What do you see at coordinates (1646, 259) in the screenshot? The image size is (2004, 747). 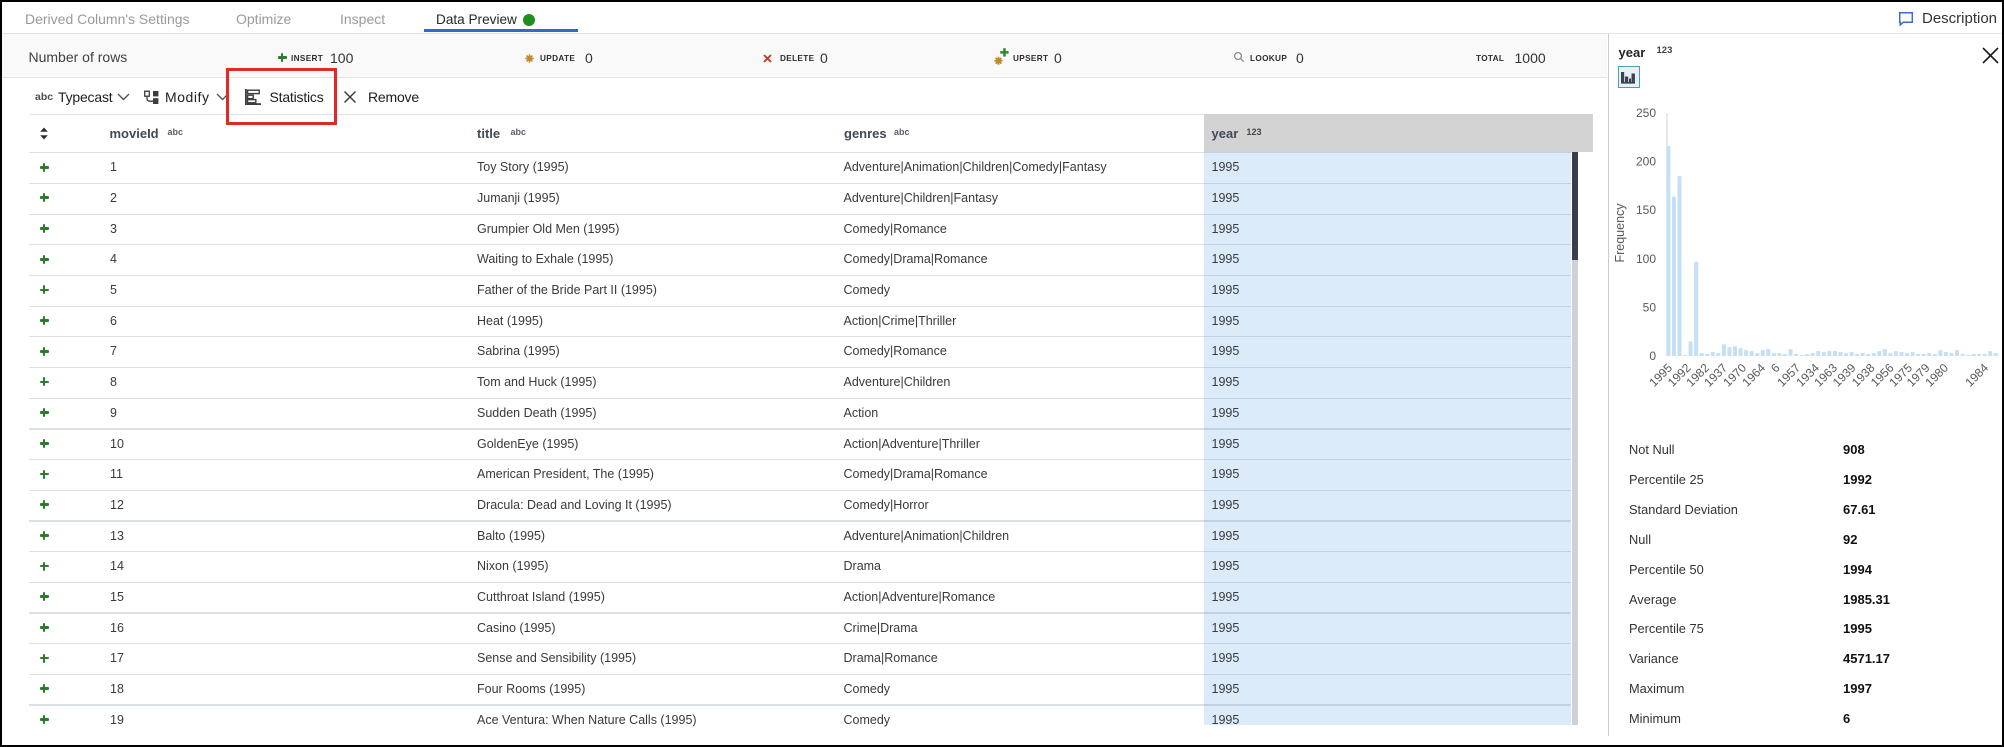 I see `svg-text: 100` at bounding box center [1646, 259].